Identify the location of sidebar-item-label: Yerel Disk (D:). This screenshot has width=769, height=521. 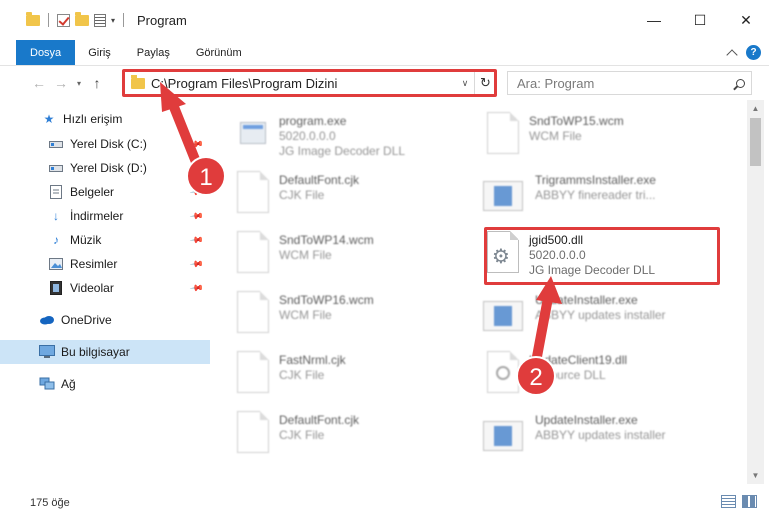
(108, 168).